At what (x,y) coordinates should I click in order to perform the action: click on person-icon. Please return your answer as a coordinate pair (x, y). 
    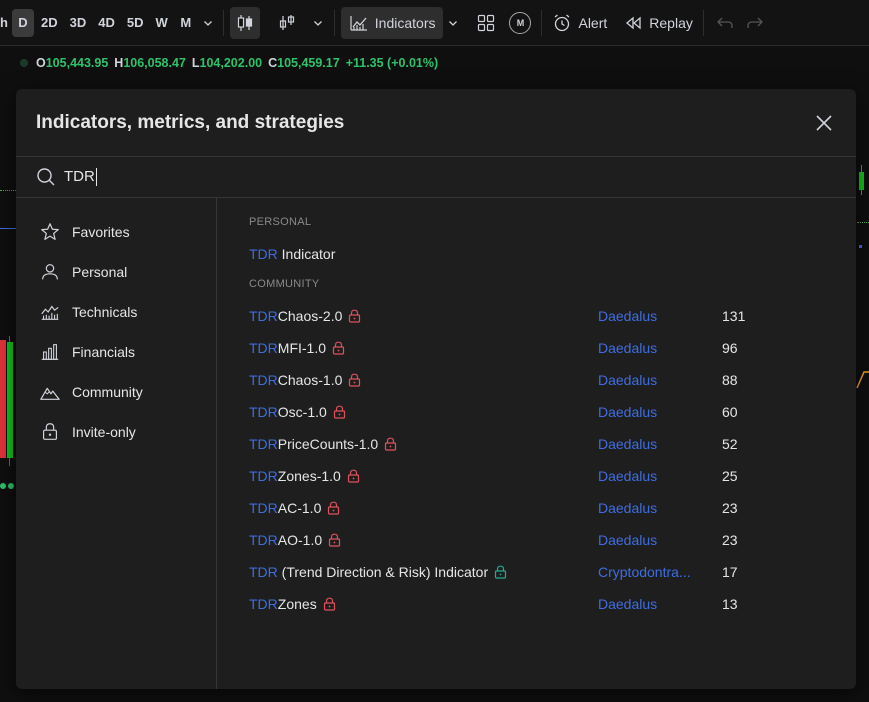
    Looking at the image, I should click on (50, 272).